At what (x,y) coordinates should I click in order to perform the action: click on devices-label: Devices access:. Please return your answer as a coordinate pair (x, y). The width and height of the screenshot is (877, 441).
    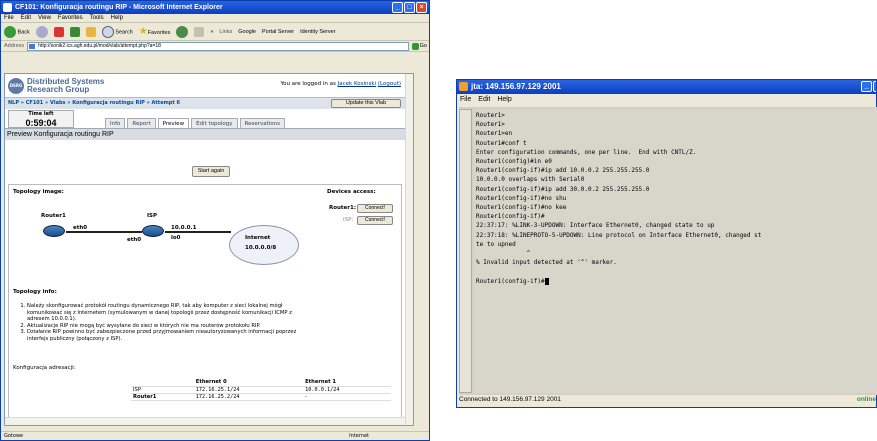
    Looking at the image, I should click on (351, 192).